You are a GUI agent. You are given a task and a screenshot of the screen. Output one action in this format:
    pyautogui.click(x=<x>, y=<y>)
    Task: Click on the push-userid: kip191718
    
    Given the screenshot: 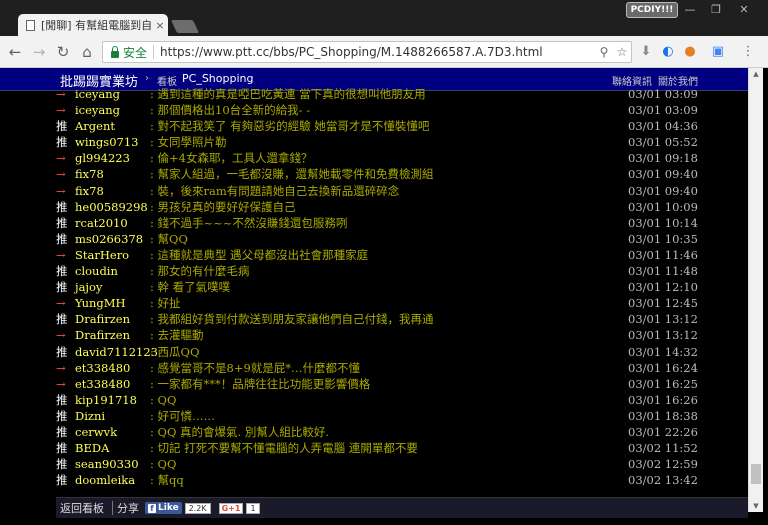 What is the action you would take?
    pyautogui.click(x=106, y=400)
    